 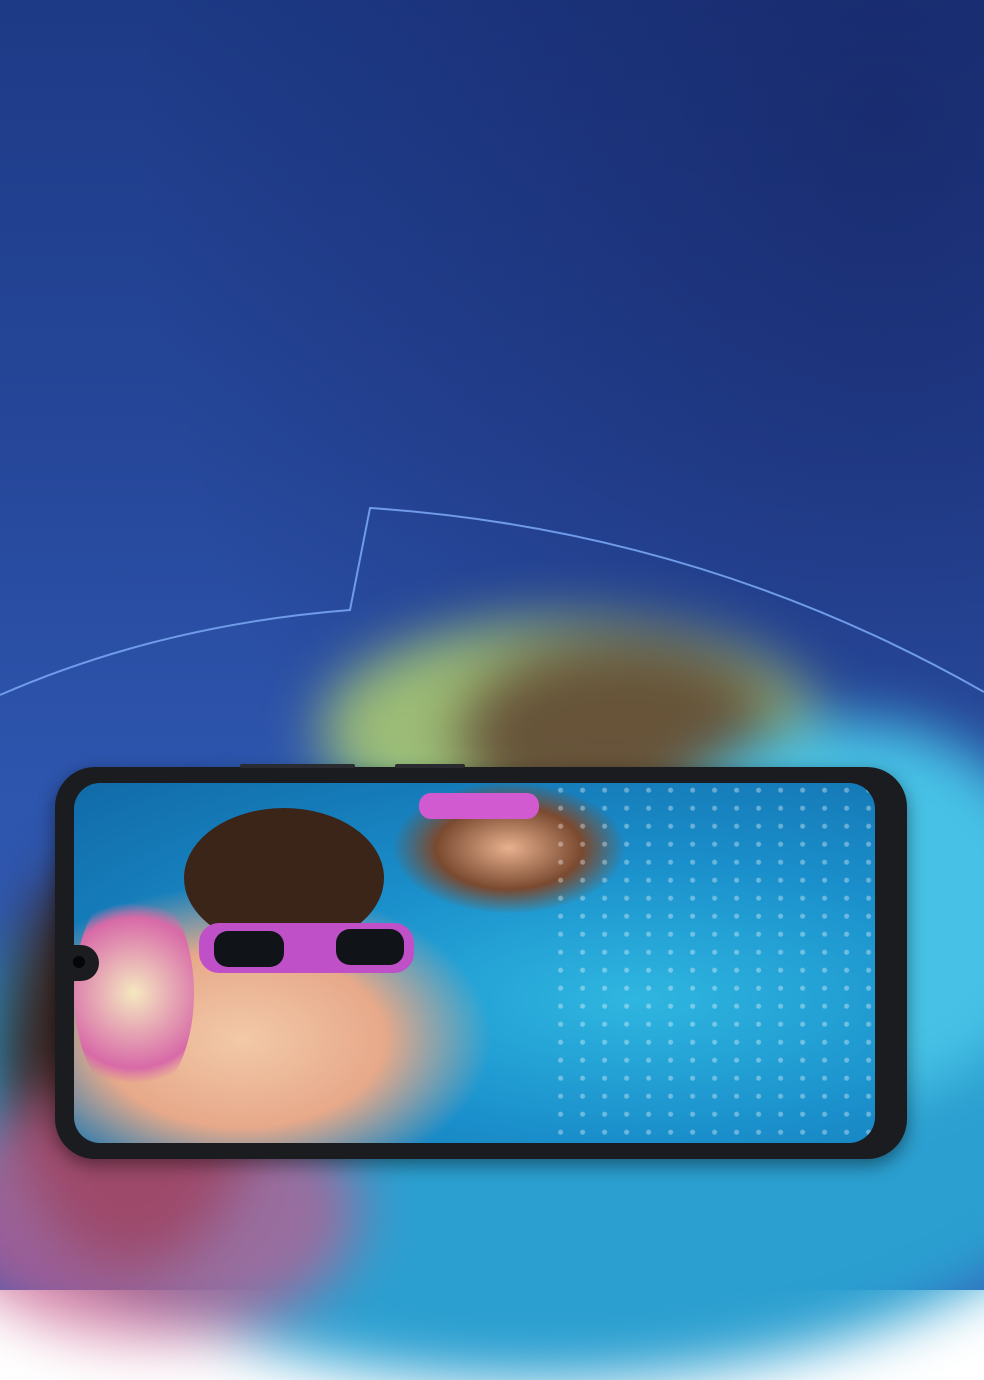 What do you see at coordinates (79, 962) in the screenshot?
I see `camera-icon` at bounding box center [79, 962].